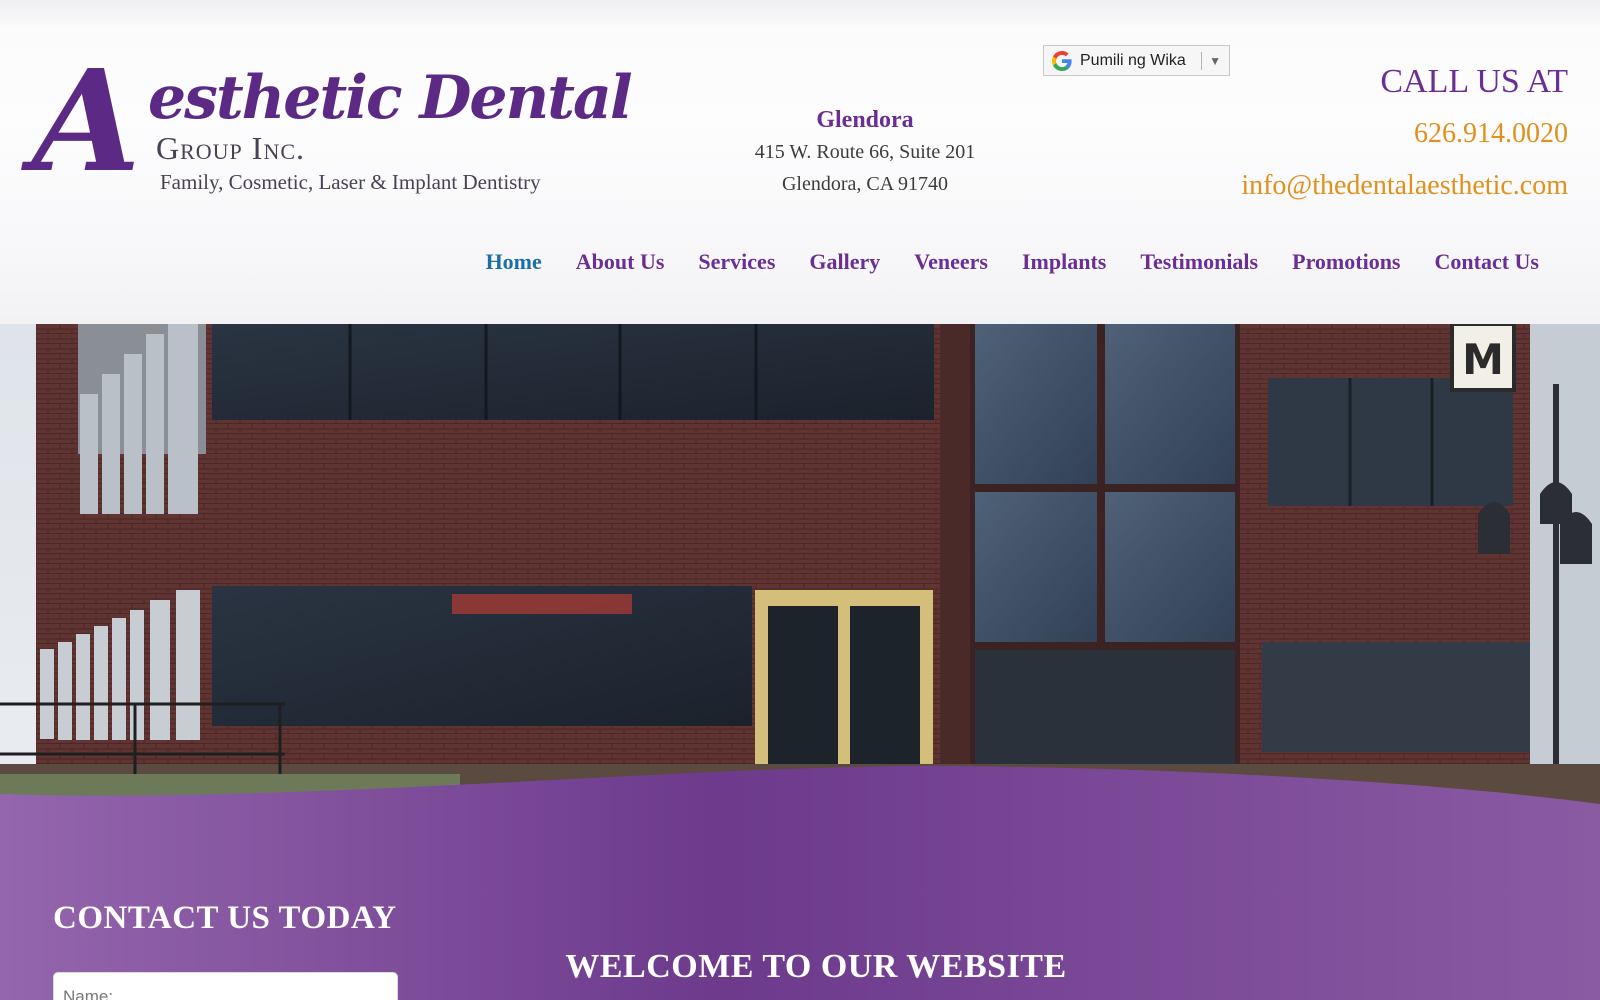  What do you see at coordinates (86, 122) in the screenshot?
I see `logo-initial: A` at bounding box center [86, 122].